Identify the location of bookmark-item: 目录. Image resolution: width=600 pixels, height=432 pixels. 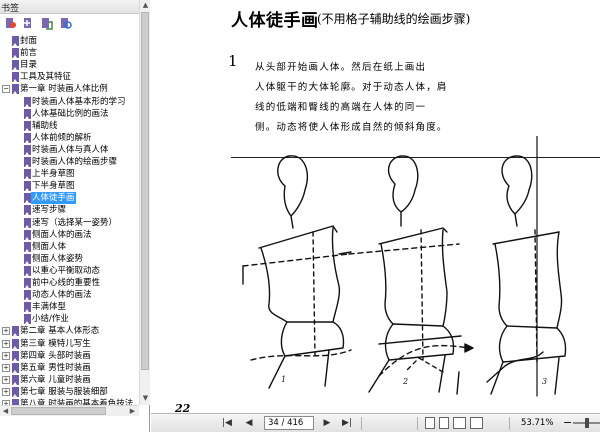
(69, 65).